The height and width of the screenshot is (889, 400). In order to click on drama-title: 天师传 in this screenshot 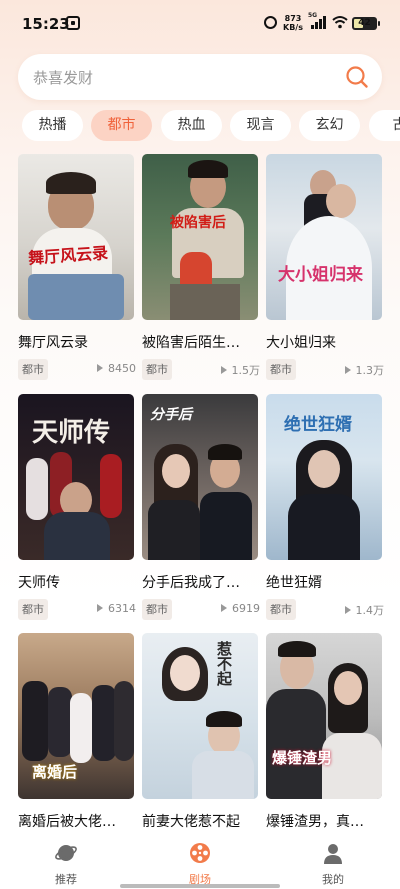, I will do `click(39, 583)`.